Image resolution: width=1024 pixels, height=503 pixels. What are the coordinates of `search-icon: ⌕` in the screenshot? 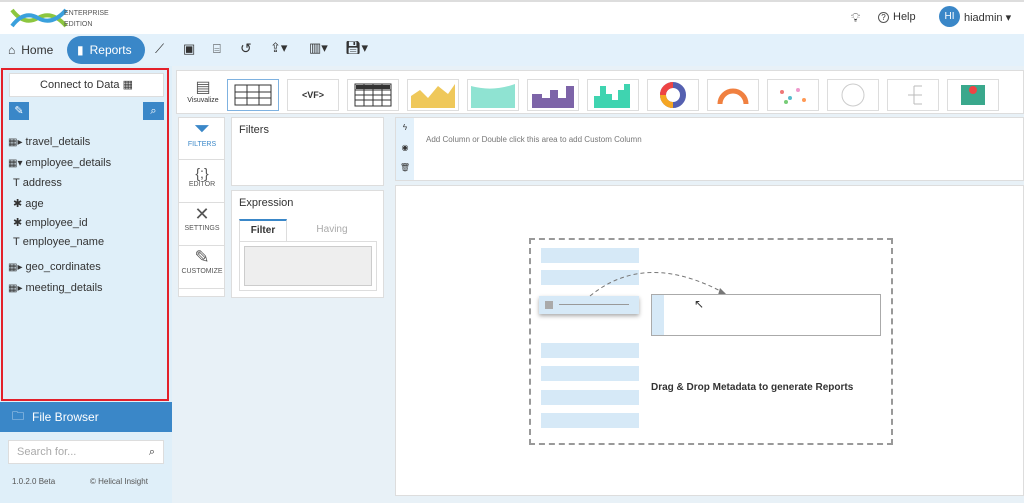 It's located at (153, 111).